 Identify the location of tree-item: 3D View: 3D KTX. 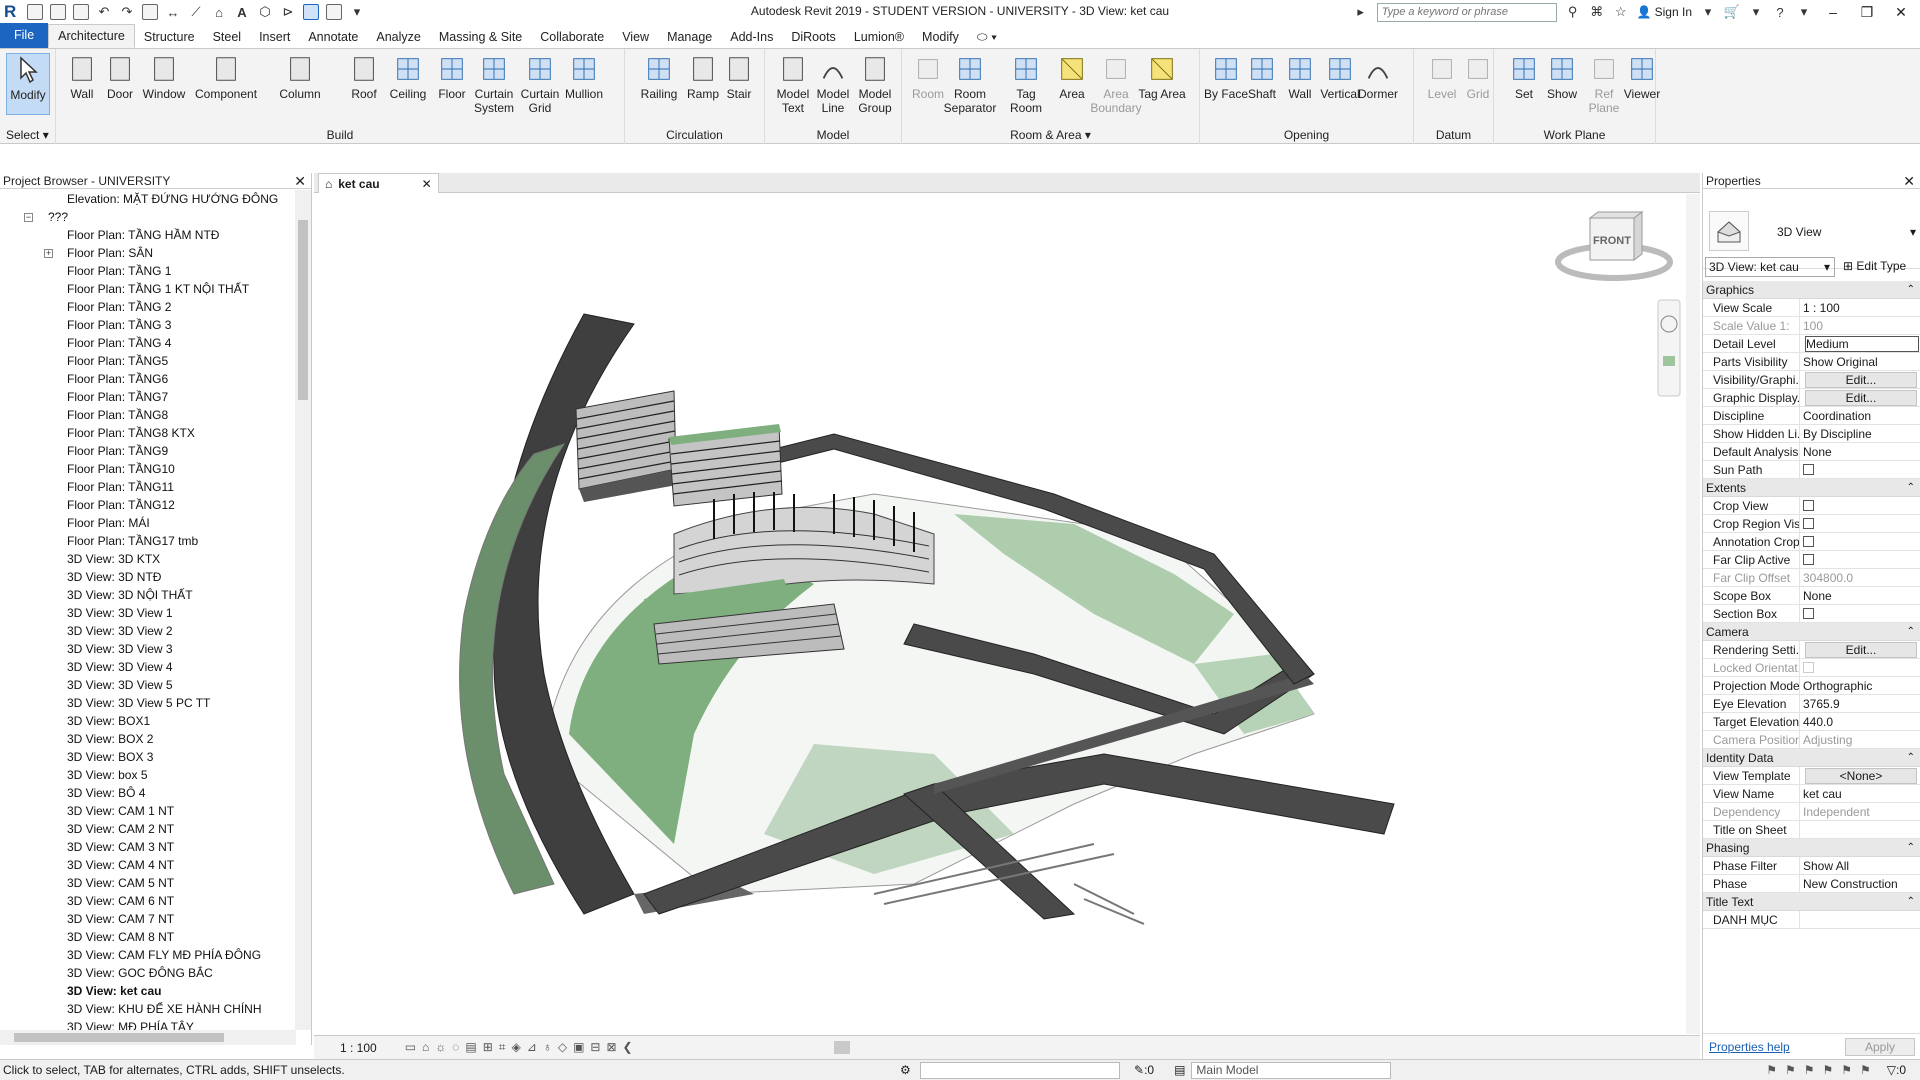
(148, 559).